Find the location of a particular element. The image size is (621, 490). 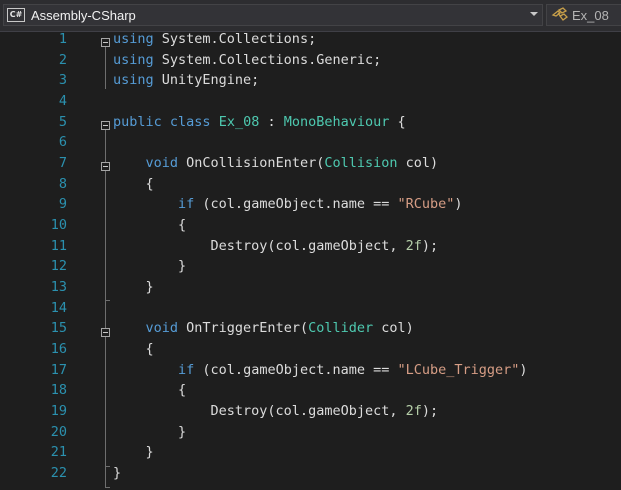

code-text: using UnityEngine; is located at coordinates (186, 80).